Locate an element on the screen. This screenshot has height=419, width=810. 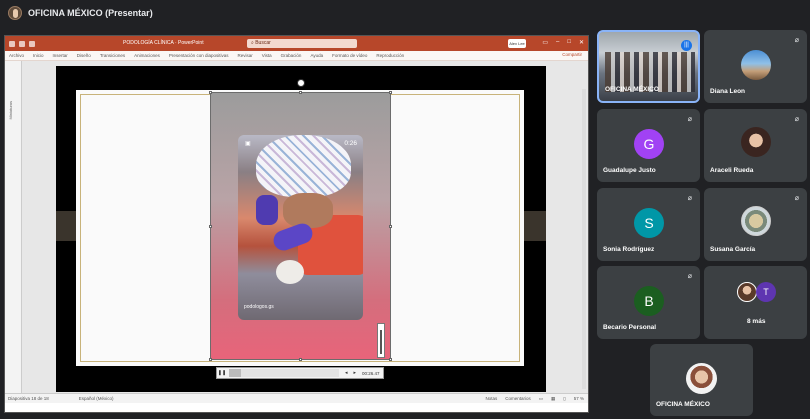
more-participants-label: 8 más is located at coordinates (756, 321).